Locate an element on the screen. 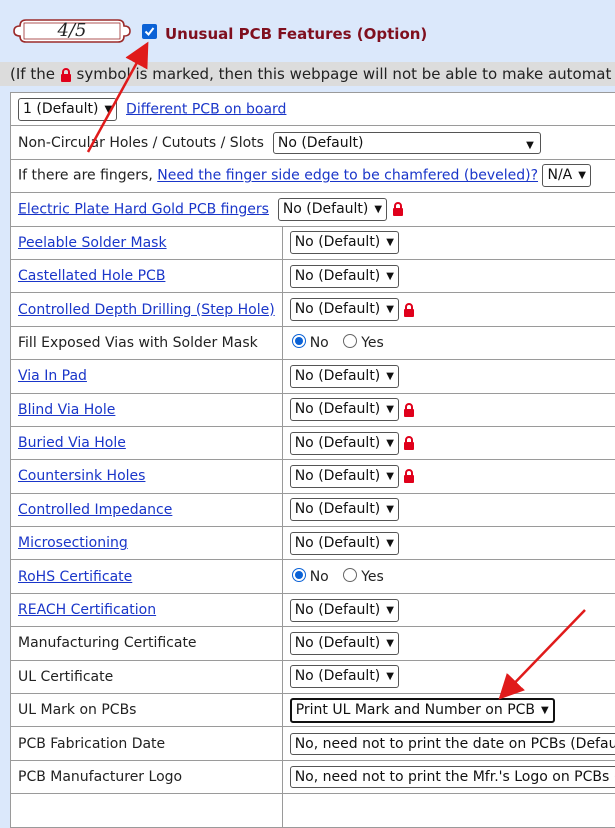  microsectioning-select: No (Default)▼ is located at coordinates (344, 543).